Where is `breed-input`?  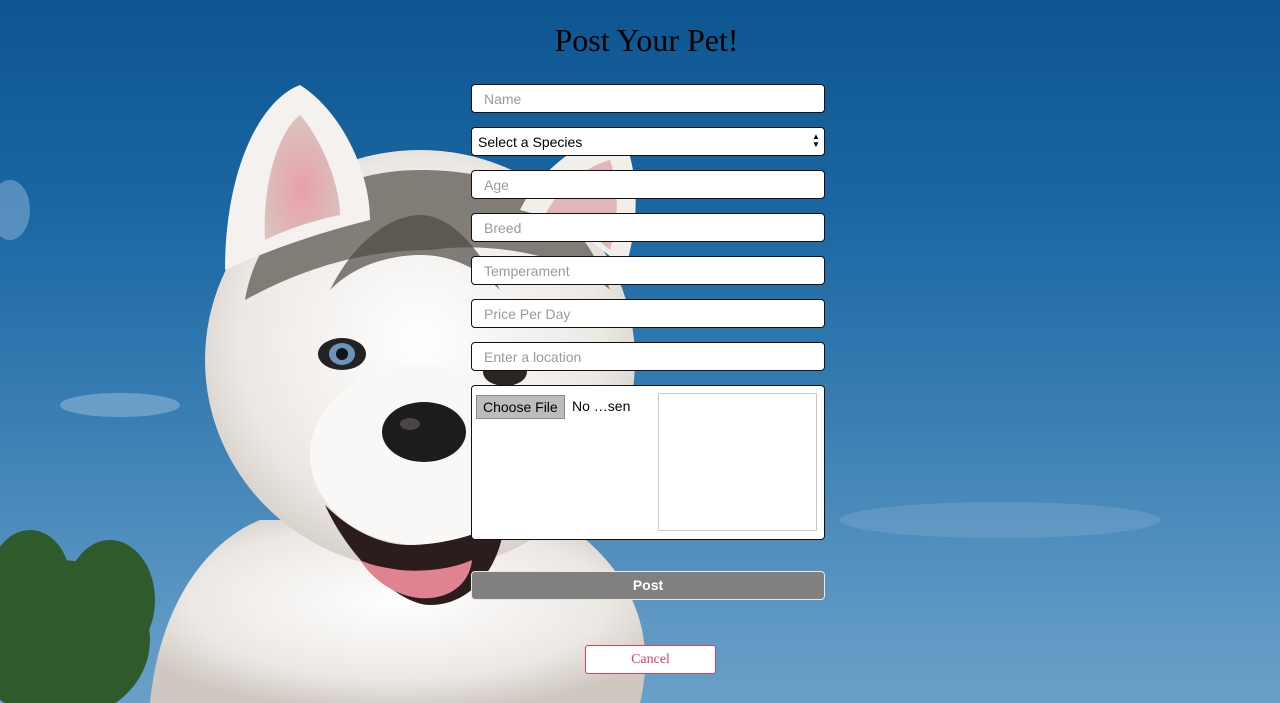
breed-input is located at coordinates (648, 227).